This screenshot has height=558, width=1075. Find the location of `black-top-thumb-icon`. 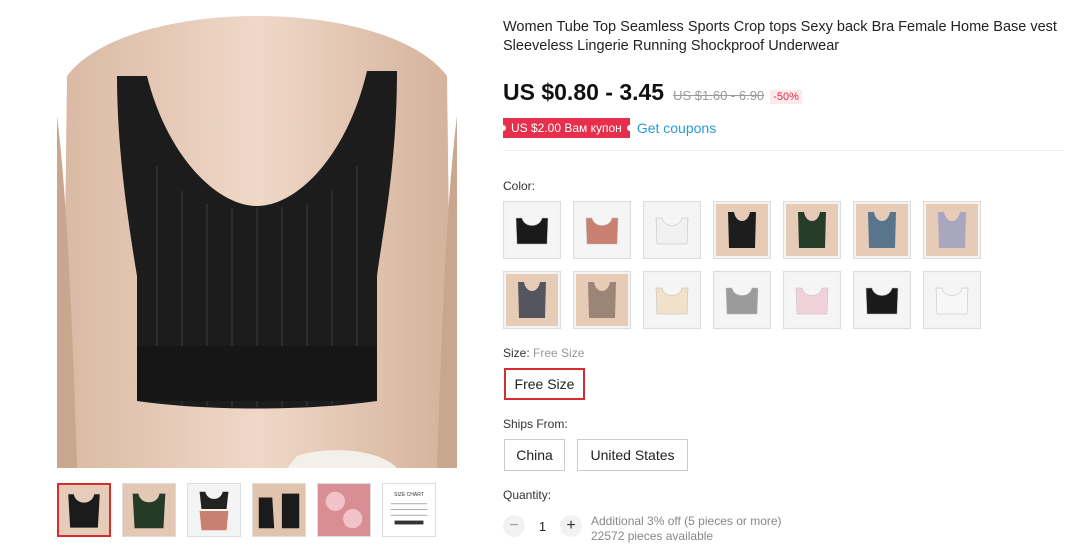

black-top-thumb-icon is located at coordinates (84, 510).